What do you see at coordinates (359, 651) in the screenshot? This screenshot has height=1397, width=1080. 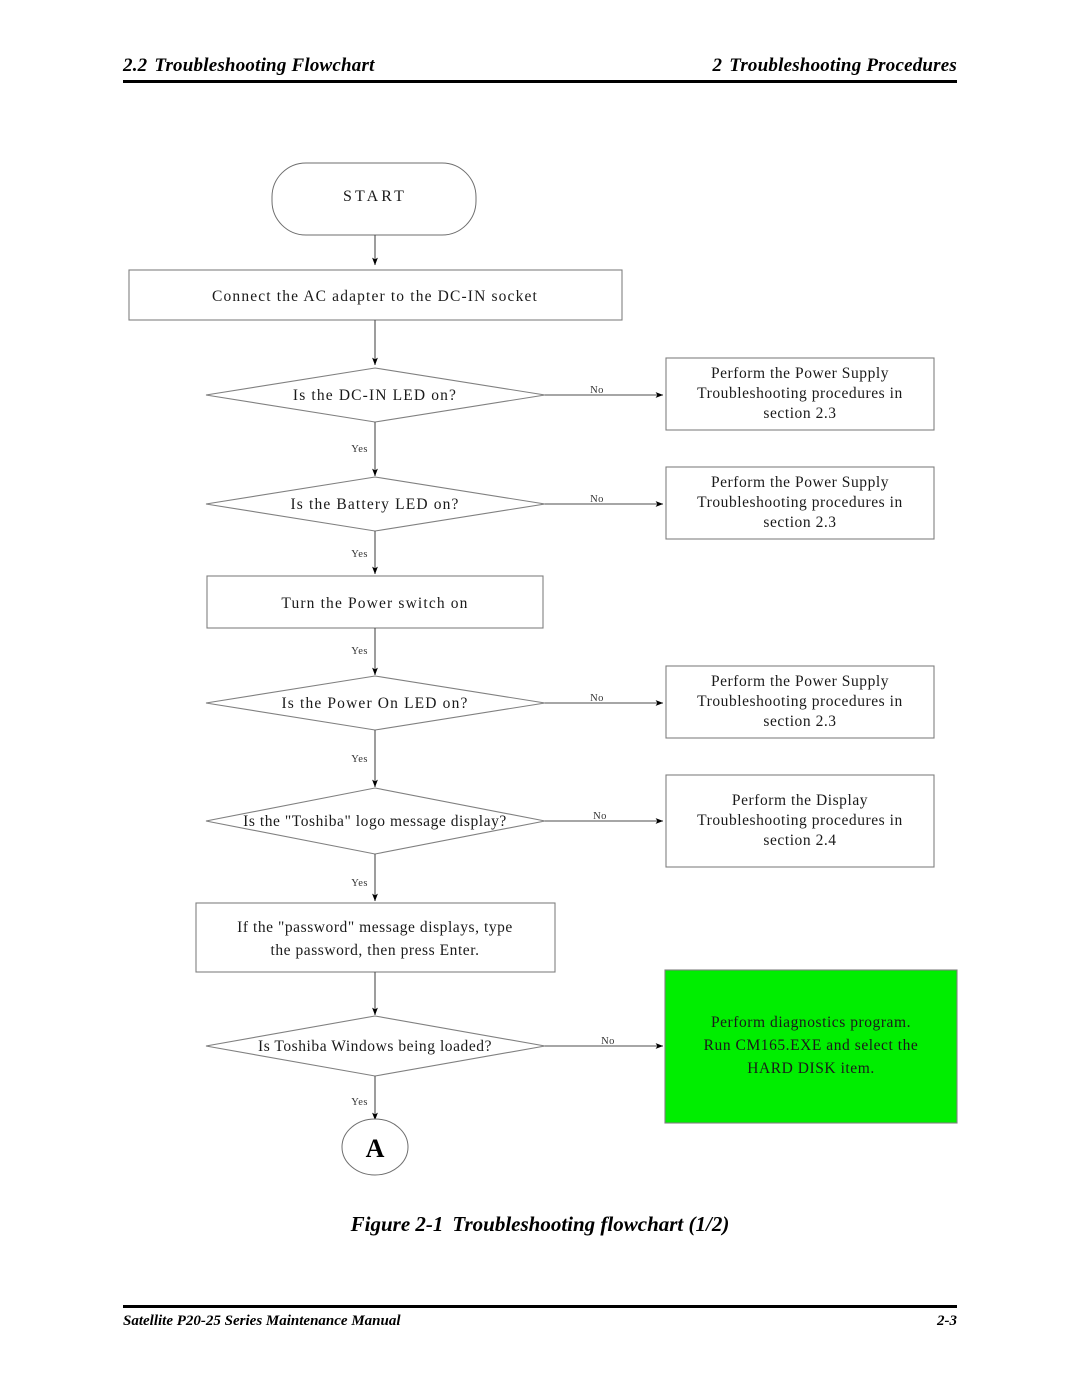 I see `branch-label-yes-powerswitch: Yes` at bounding box center [359, 651].